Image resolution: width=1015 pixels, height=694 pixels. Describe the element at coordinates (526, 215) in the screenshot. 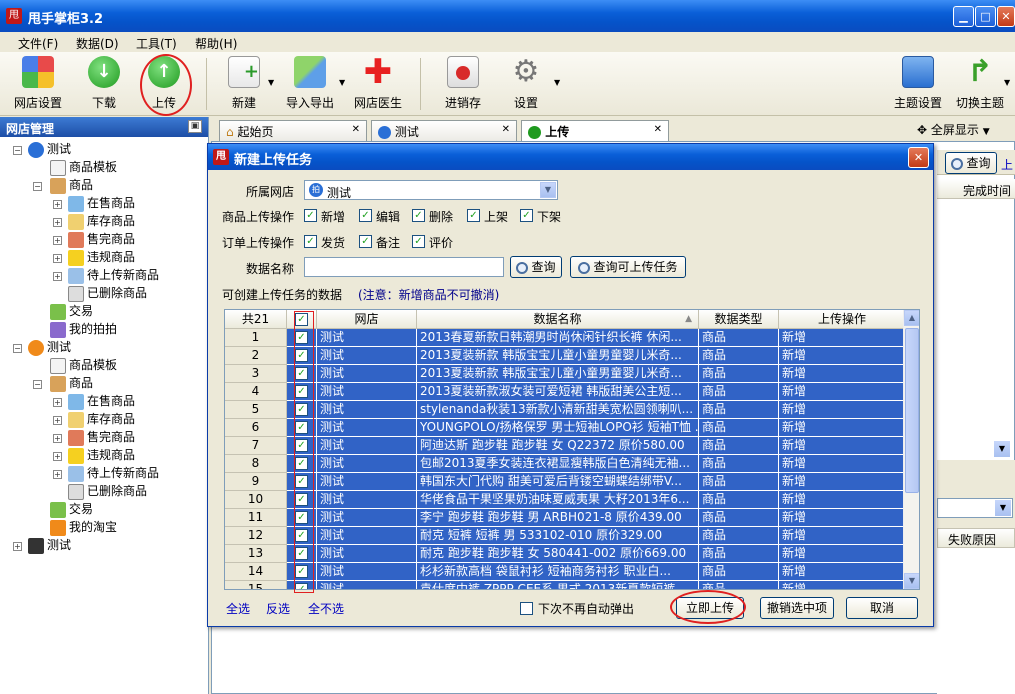

I see `checkbox-goods-delist: ✓` at that location.